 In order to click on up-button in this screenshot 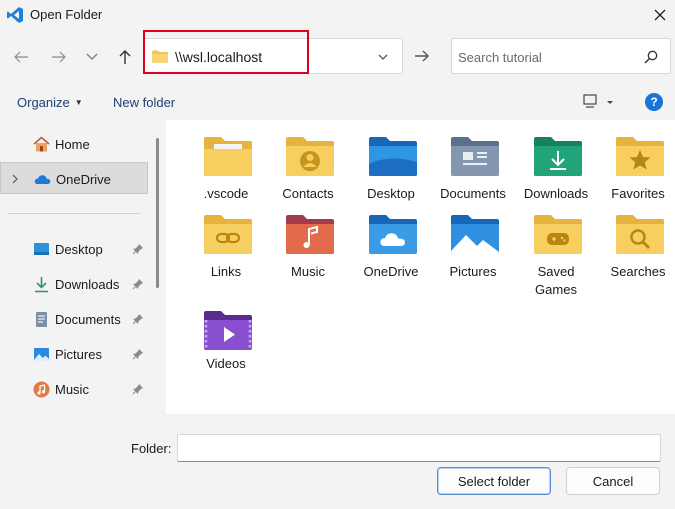, I will do `click(125, 57)`.